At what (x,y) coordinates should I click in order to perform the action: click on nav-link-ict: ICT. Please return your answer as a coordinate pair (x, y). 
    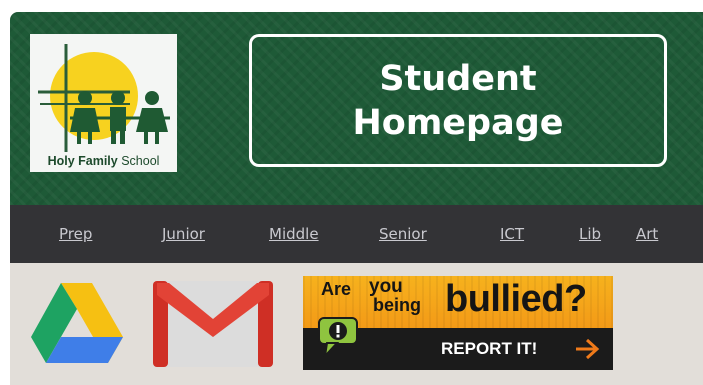
    Looking at the image, I should click on (512, 234).